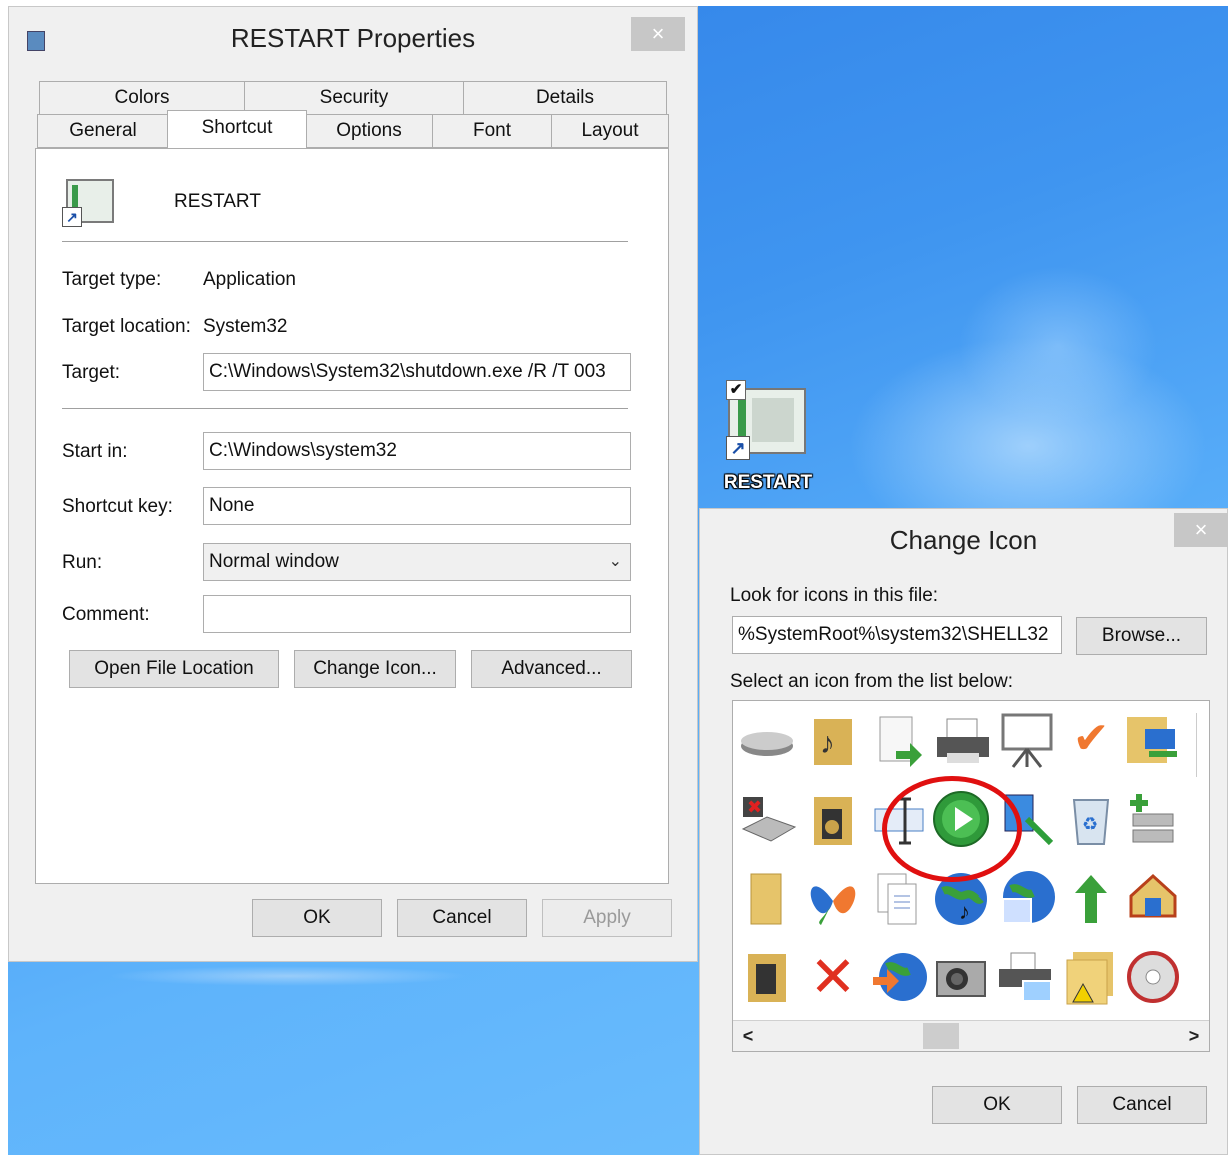  What do you see at coordinates (417, 506) in the screenshot?
I see `shortcut-key-field: None` at bounding box center [417, 506].